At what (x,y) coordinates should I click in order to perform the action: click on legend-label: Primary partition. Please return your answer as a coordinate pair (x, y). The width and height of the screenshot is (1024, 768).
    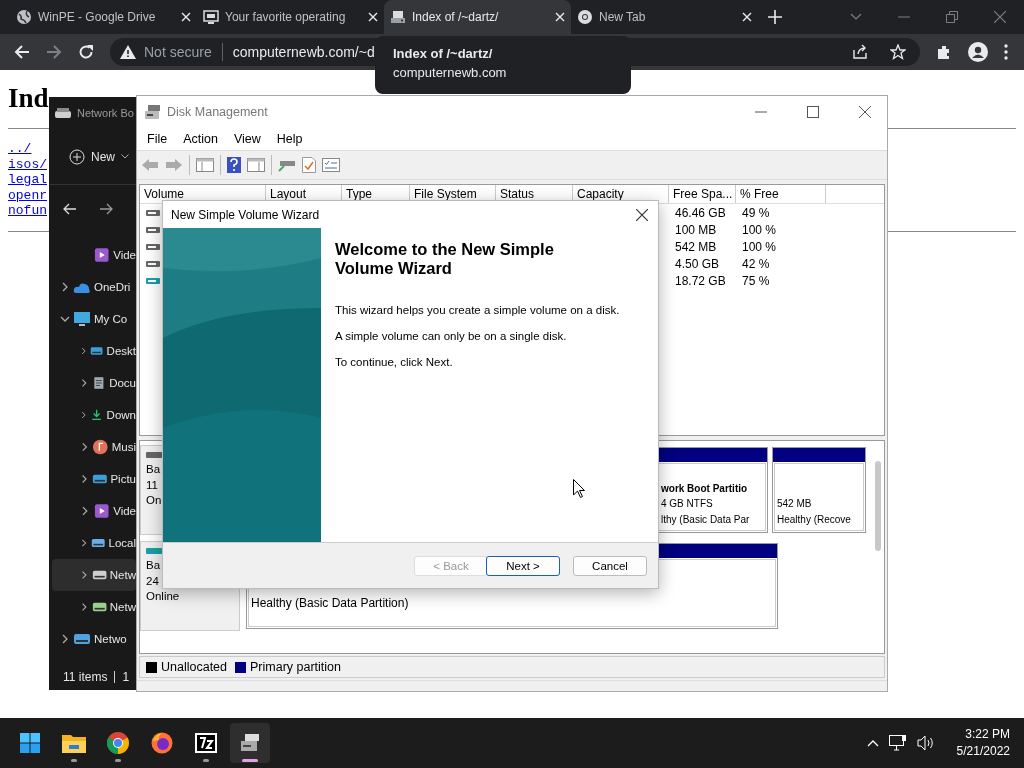
    Looking at the image, I should click on (295, 667).